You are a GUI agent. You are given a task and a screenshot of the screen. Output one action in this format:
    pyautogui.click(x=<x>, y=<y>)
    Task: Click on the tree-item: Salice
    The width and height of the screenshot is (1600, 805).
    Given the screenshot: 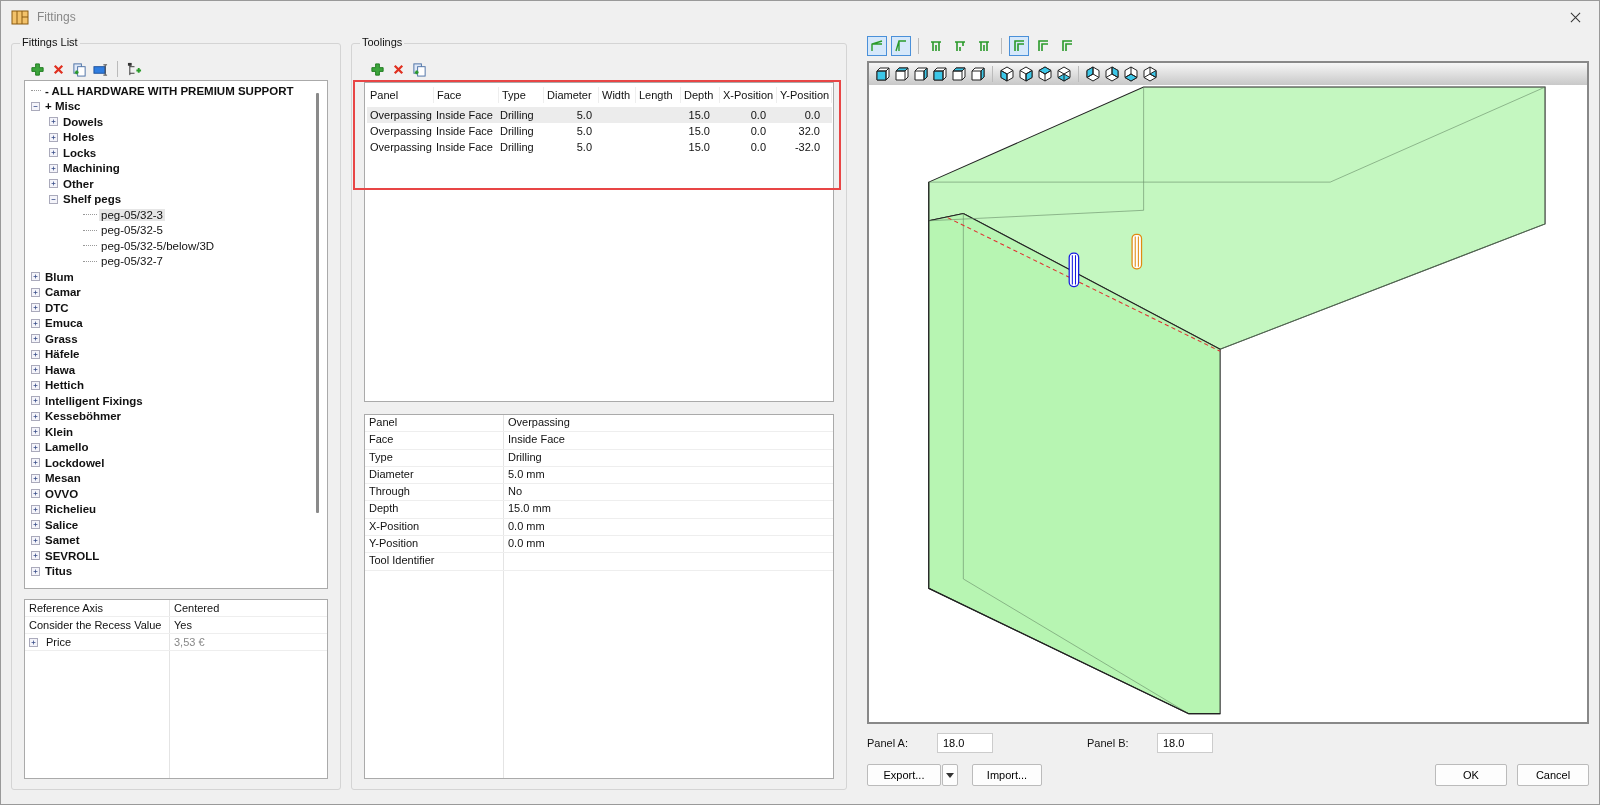 What is the action you would take?
    pyautogui.click(x=62, y=524)
    